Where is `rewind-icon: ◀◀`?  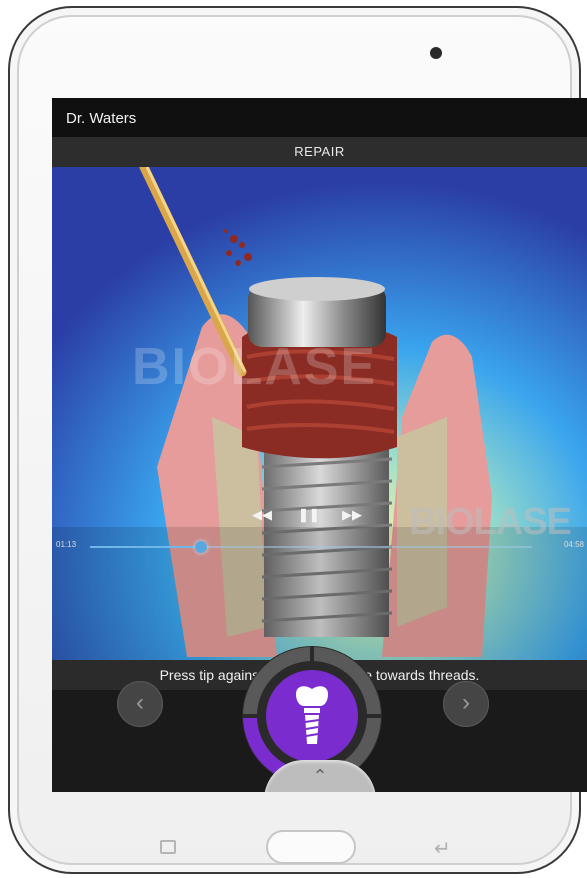 rewind-icon: ◀◀ is located at coordinates (262, 515).